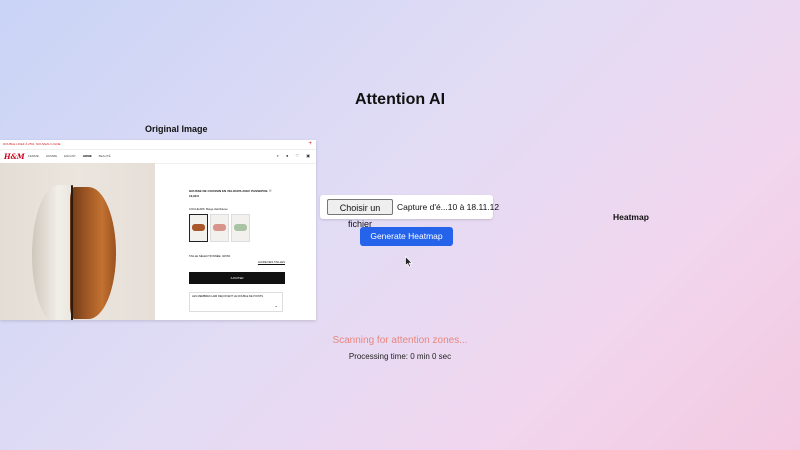 The height and width of the screenshot is (450, 800). Describe the element at coordinates (87, 156) in the screenshot. I see `nav-item: HOME` at that location.